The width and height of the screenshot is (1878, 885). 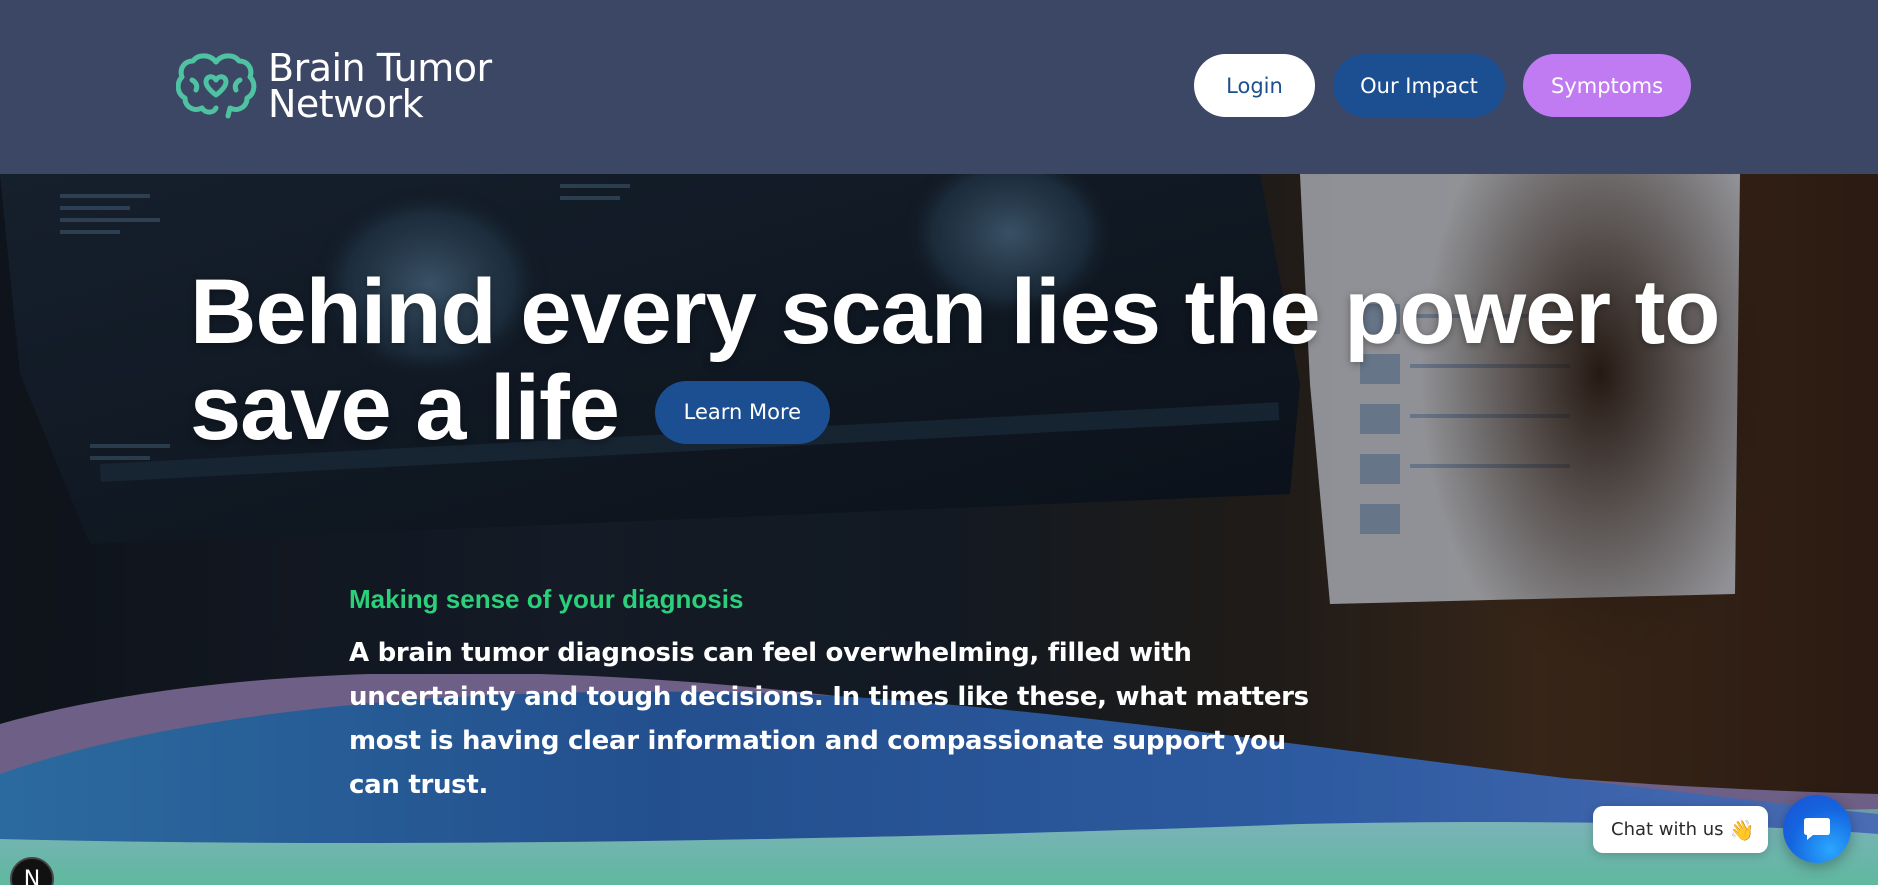 What do you see at coordinates (955, 408) in the screenshot?
I see `hero-headline-line-2-row: save a life Learn More` at bounding box center [955, 408].